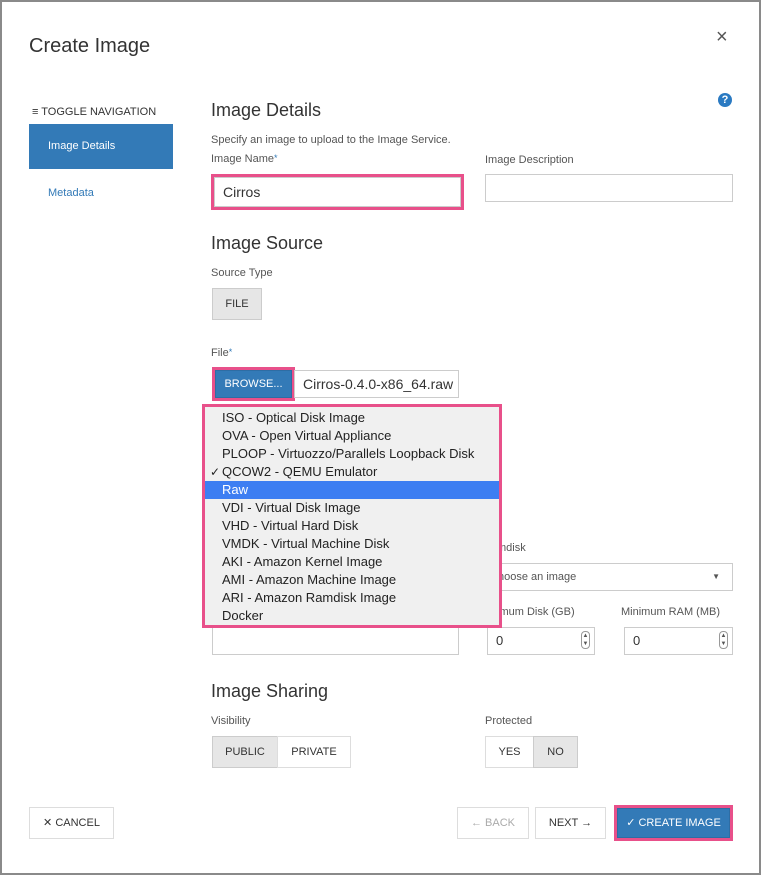  Describe the element at coordinates (244, 159) in the screenshot. I see `image-name-label: Image Name*` at that location.